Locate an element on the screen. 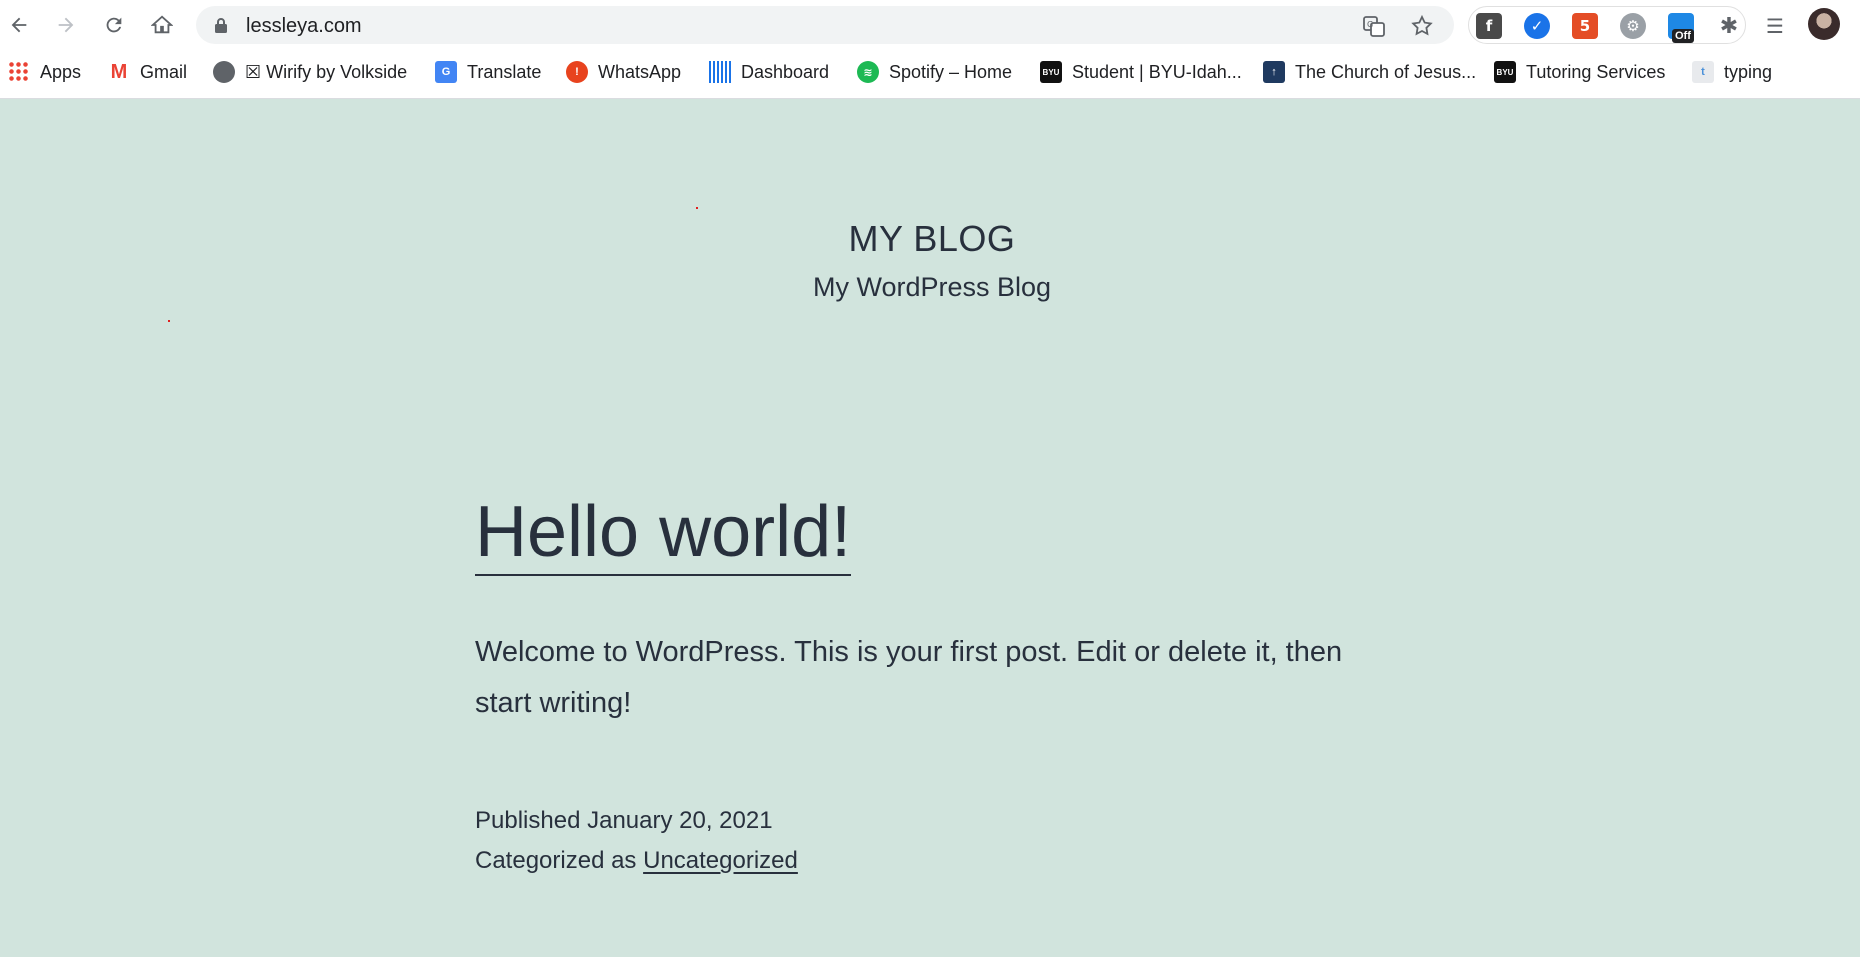 This screenshot has height=957, width=1860. address-bar: lessleya.com G is located at coordinates (825, 25).